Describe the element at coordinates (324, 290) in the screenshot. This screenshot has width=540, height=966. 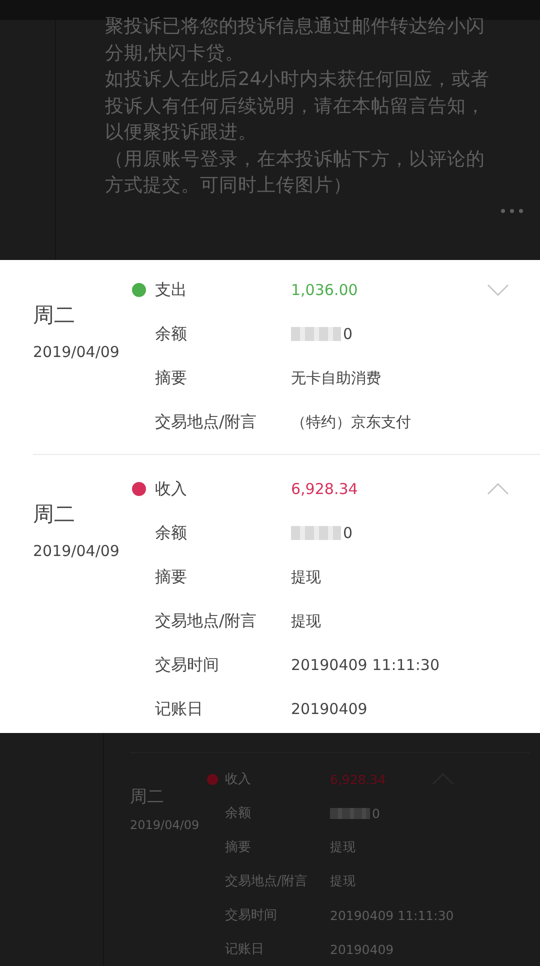
I see `amount-value: 1,036.00` at that location.